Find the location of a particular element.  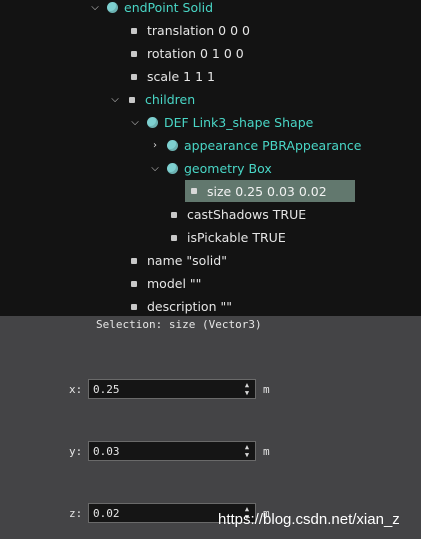

tree-field-label: children is located at coordinates (170, 99).